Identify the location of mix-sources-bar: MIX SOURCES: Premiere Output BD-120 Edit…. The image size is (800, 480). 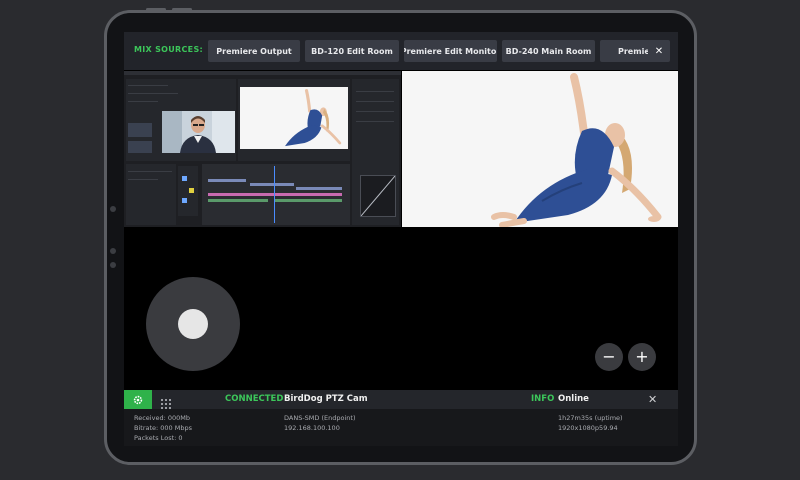
(401, 51).